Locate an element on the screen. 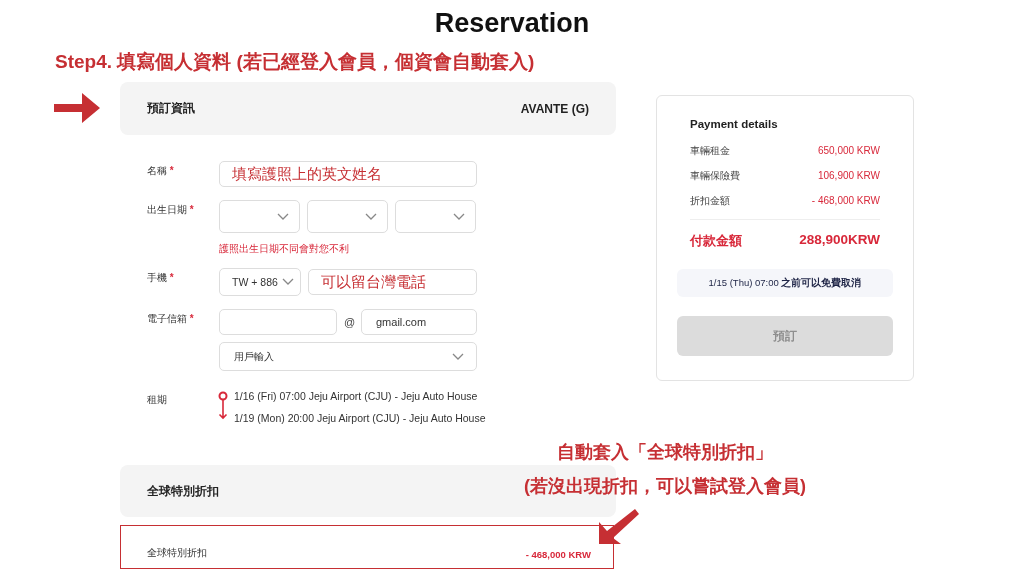  route-icon is located at coordinates (224, 406).